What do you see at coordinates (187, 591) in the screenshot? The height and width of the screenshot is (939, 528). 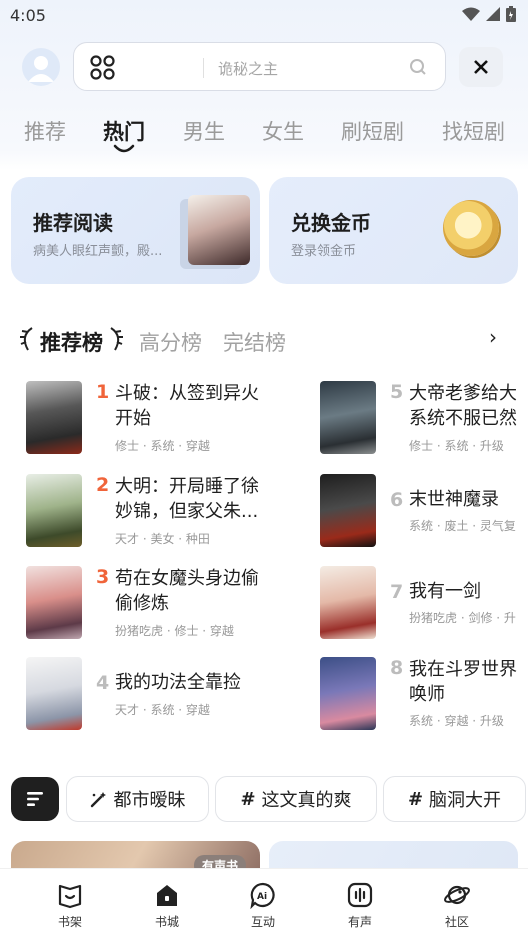 I see `book-title: 苟在女魔头身边偷偷修炼` at bounding box center [187, 591].